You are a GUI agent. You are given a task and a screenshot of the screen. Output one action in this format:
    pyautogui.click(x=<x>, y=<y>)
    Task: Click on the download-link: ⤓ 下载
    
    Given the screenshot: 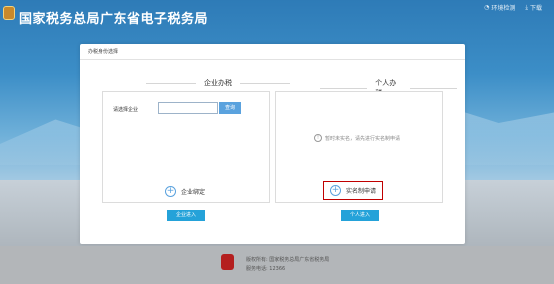 What is the action you would take?
    pyautogui.click(x=533, y=8)
    